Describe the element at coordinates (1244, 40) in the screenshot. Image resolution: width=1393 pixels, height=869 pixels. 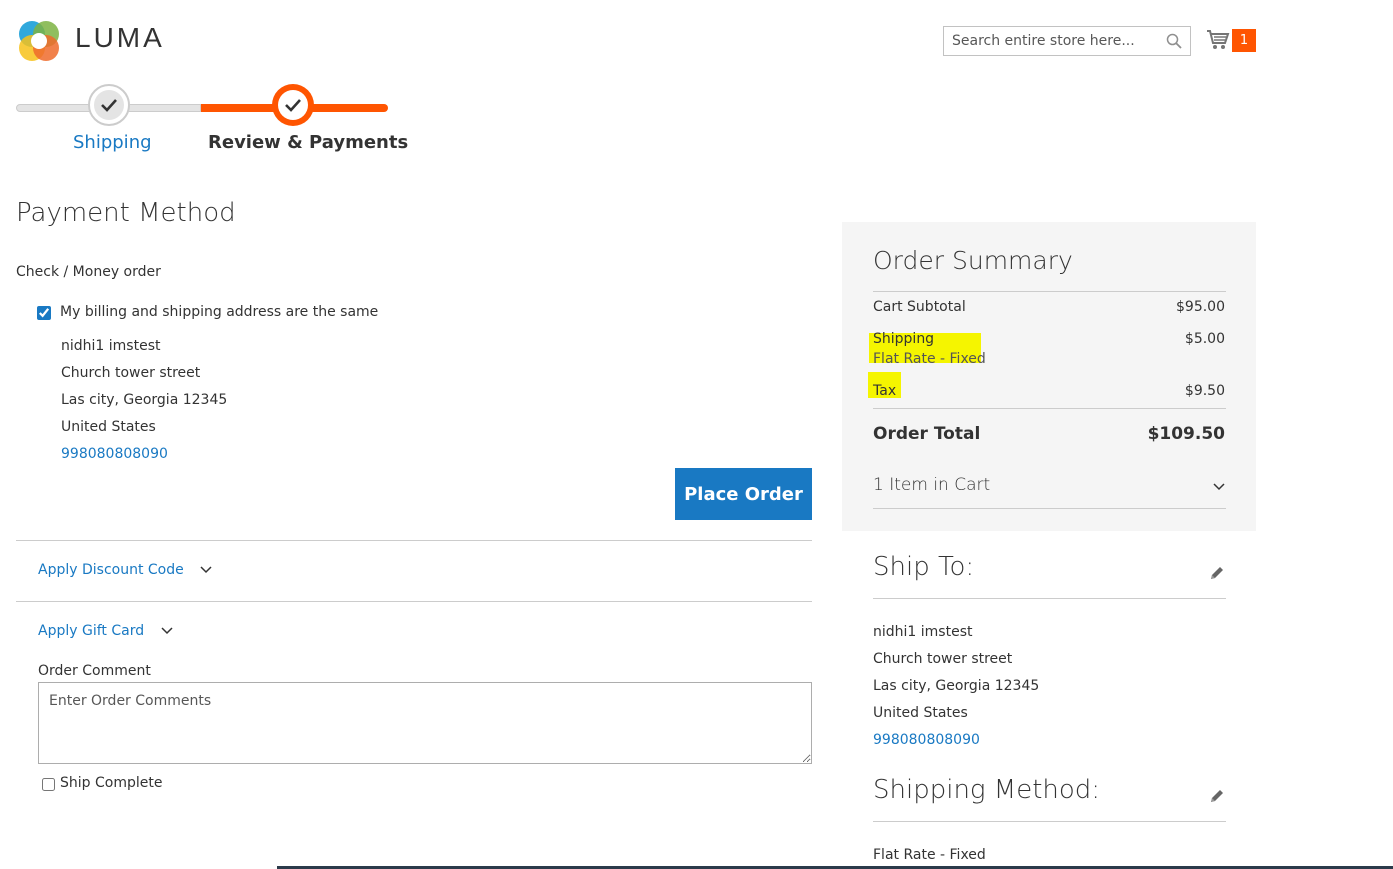
I see `cart-count-badge: 1` at that location.